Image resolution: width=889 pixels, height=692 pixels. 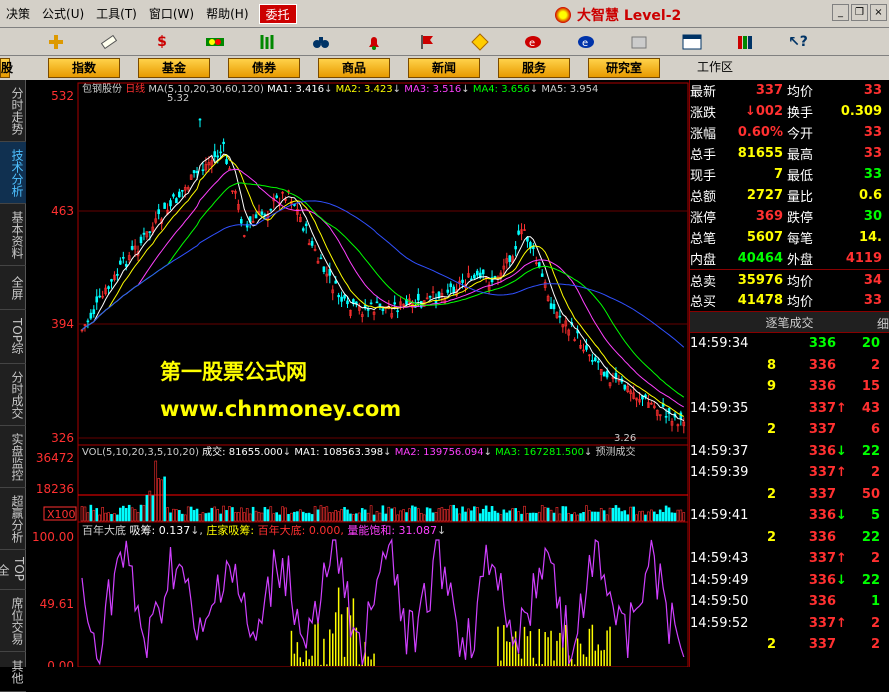 I want to click on nav-button-commodity: 商品, so click(x=354, y=68).